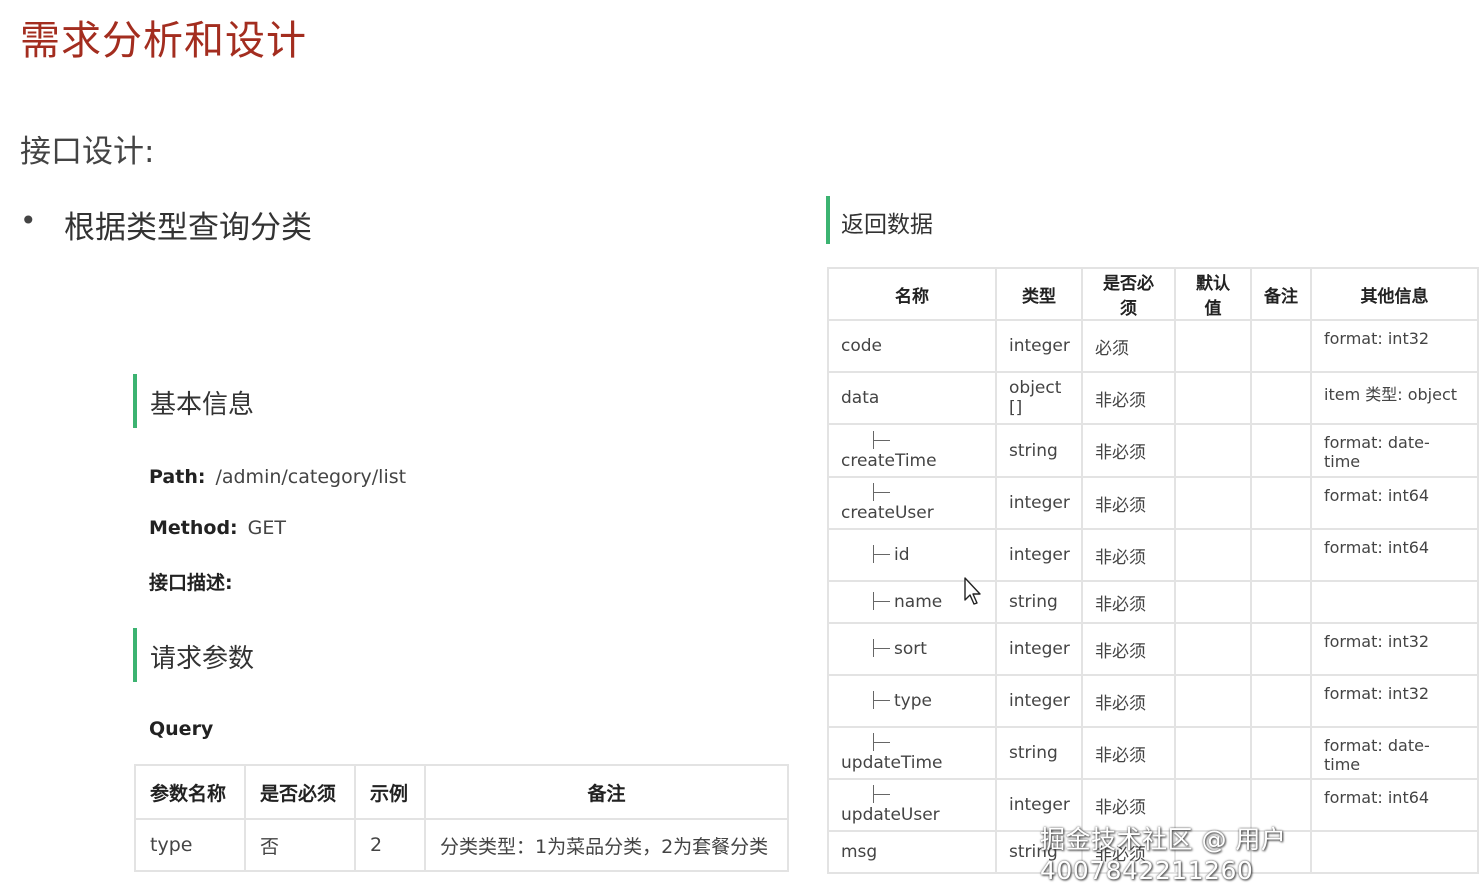 The width and height of the screenshot is (1483, 885). I want to click on request-params-title: 请求参数, so click(202, 659).